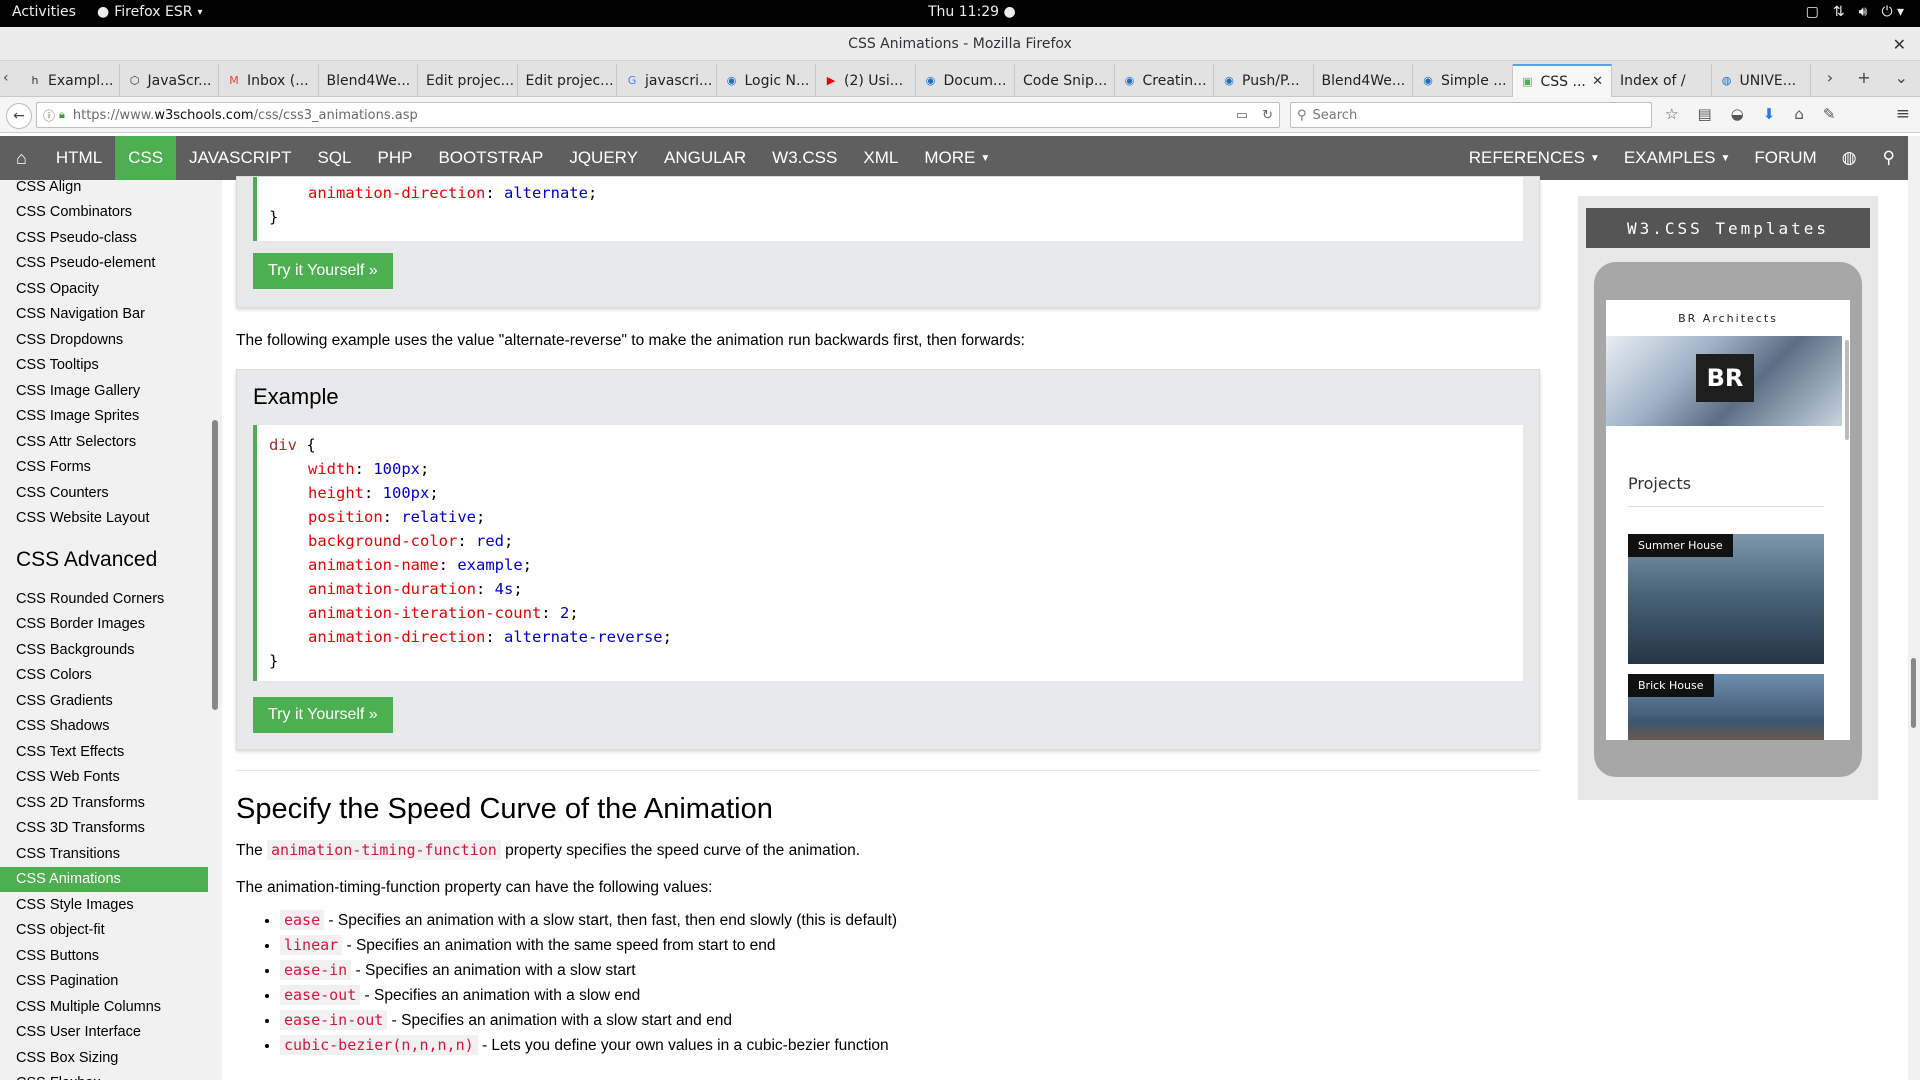 The image size is (1920, 1080). What do you see at coordinates (104, 213) in the screenshot?
I see `sidebar-link: CSS Combinators` at bounding box center [104, 213].